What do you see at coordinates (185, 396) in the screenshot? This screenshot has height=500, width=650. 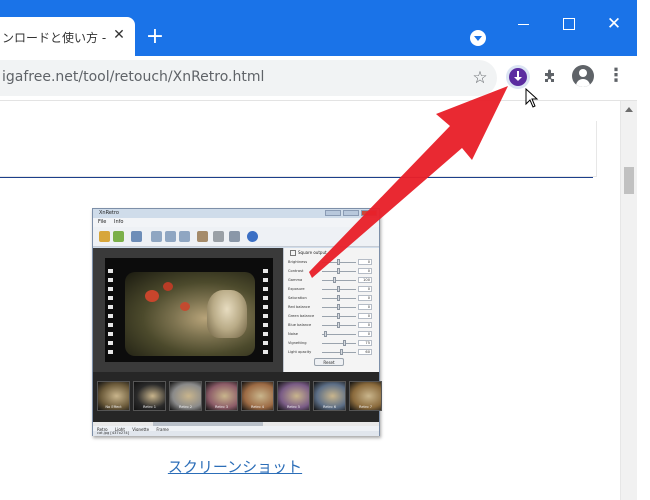 I see `effect-thumbnail: Retro 2` at bounding box center [185, 396].